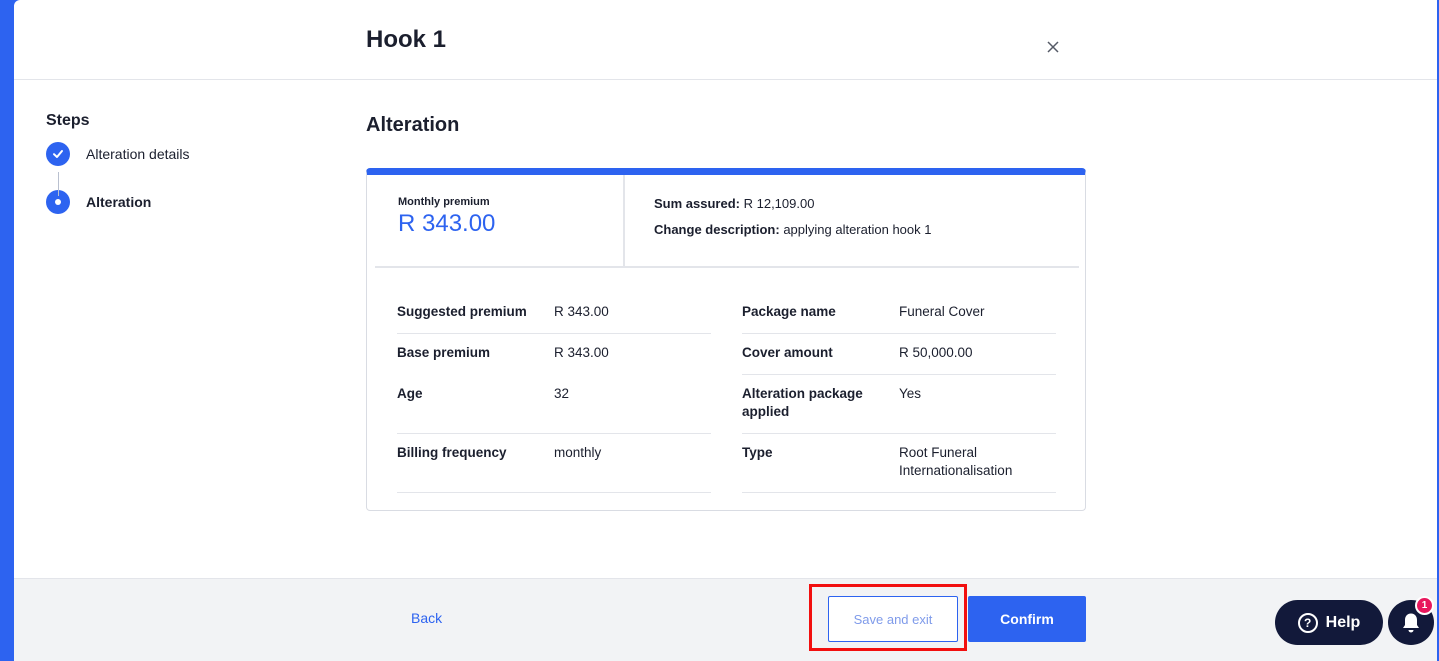 Image resolution: width=1439 pixels, height=661 pixels. Describe the element at coordinates (554, 463) in the screenshot. I see `detail-row: Billing frequency monthly` at that location.